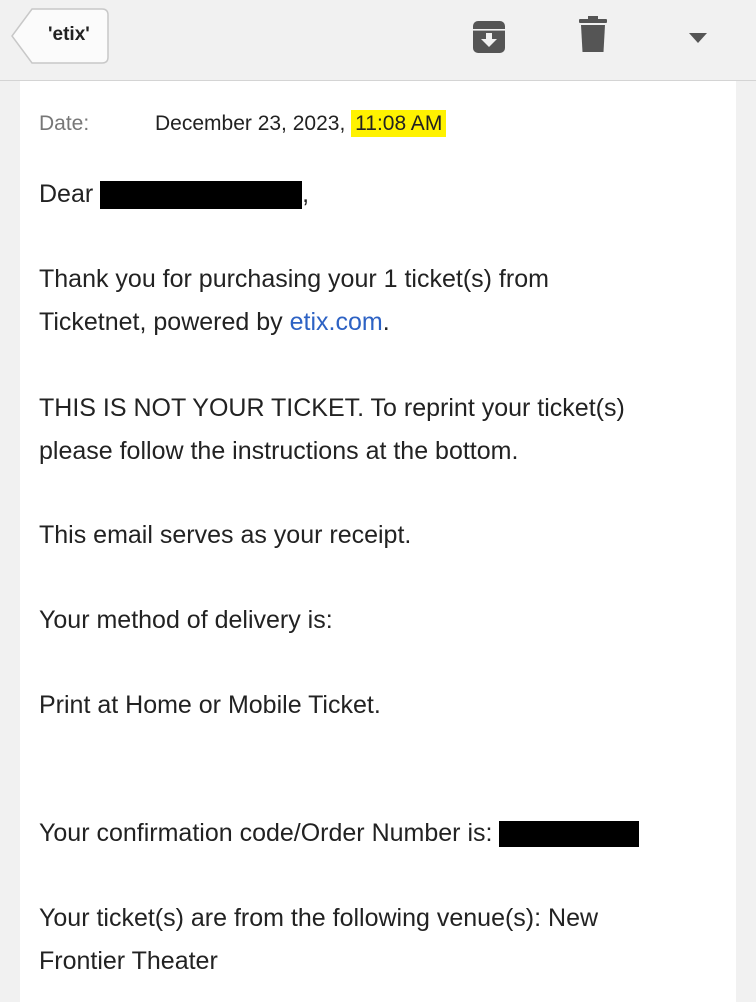 The image size is (756, 1002). I want to click on confirmation-row: Your confirmation code/Order Number is:, so click(379, 833).